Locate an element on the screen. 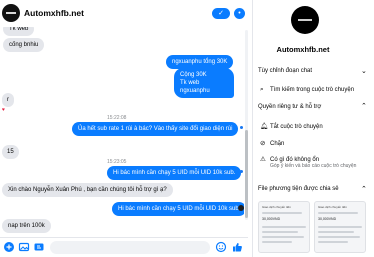 The image size is (374, 257). block-icon: ⊘ is located at coordinates (263, 143).